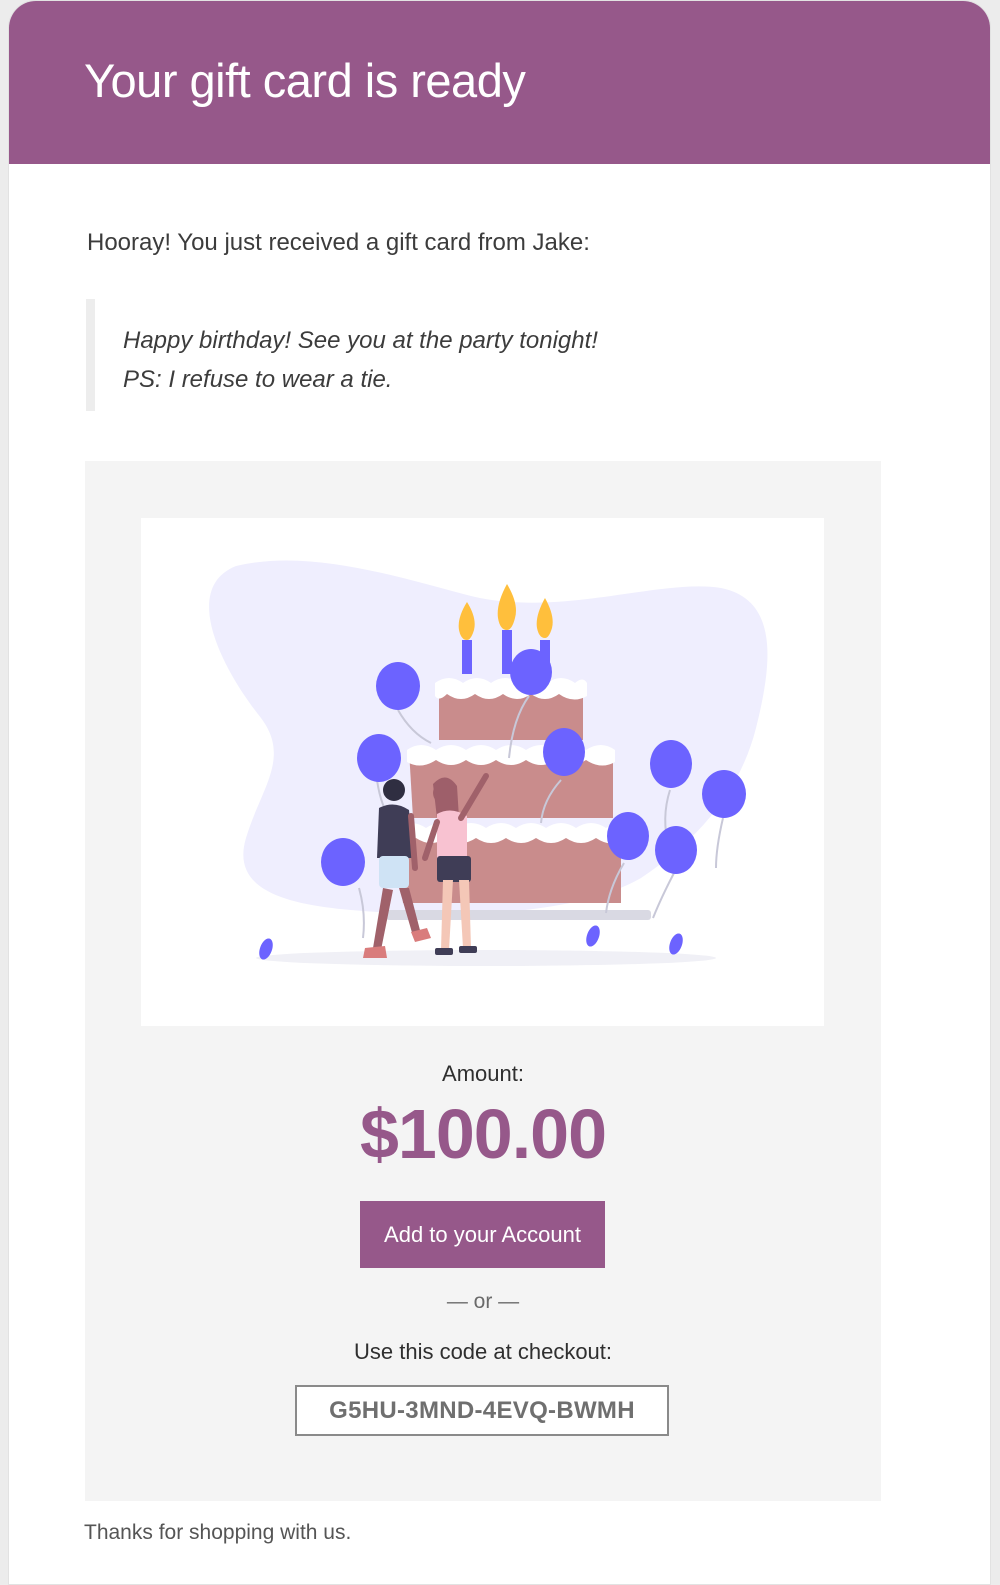 This screenshot has width=1000, height=1585. I want to click on email-title: Your gift card is ready, so click(305, 80).